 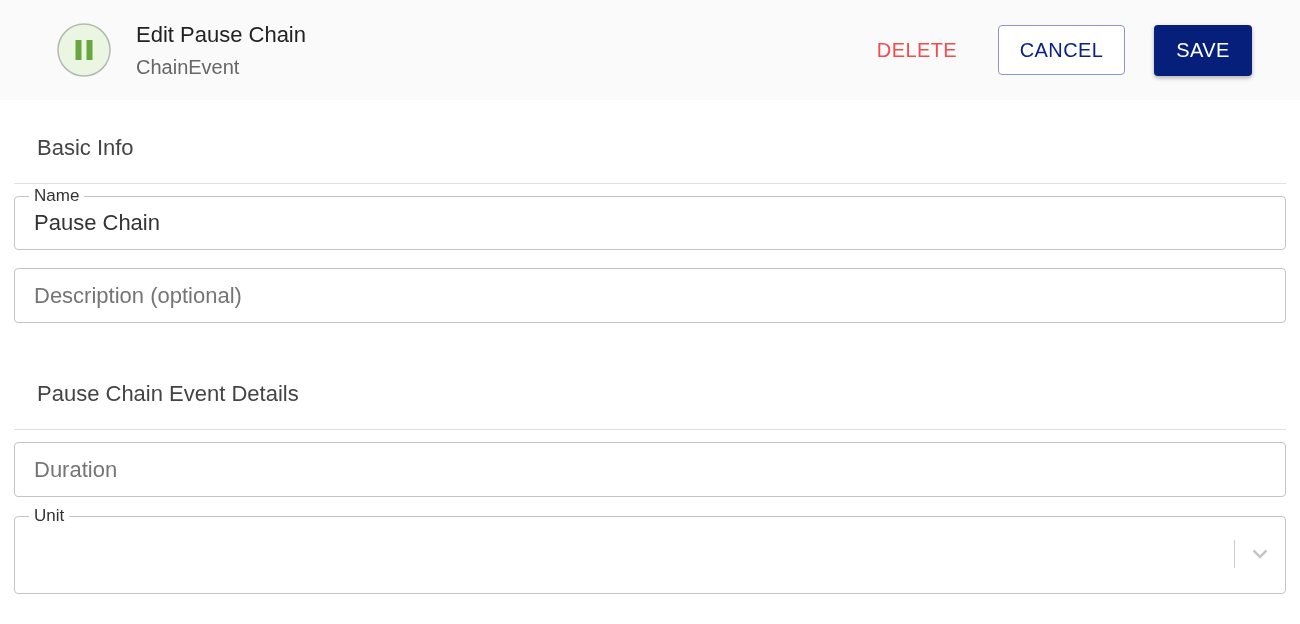 What do you see at coordinates (85, 148) in the screenshot?
I see `section-heading: Basic Info` at bounding box center [85, 148].